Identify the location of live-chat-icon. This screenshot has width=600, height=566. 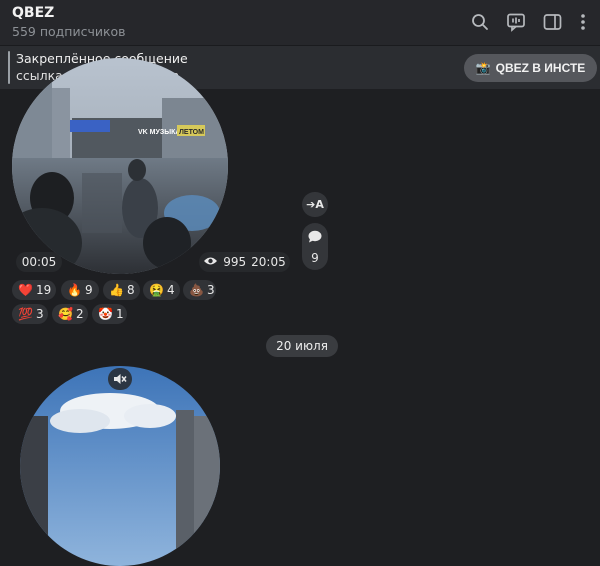
(516, 22).